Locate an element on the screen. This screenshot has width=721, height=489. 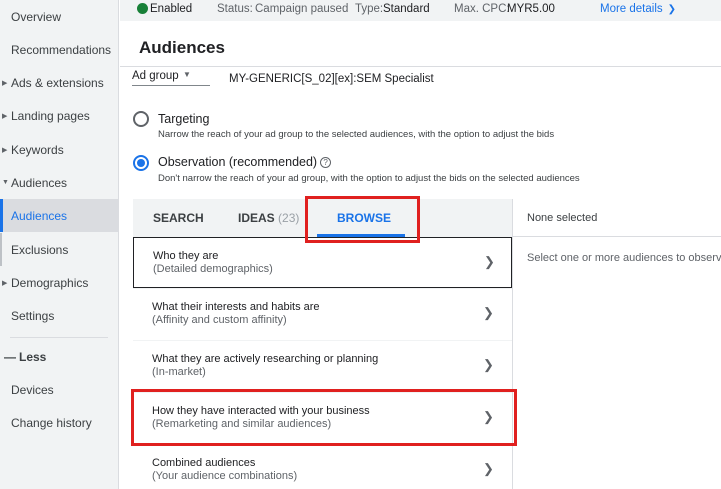
caret-down-icon: ▼ is located at coordinates (5, 182).